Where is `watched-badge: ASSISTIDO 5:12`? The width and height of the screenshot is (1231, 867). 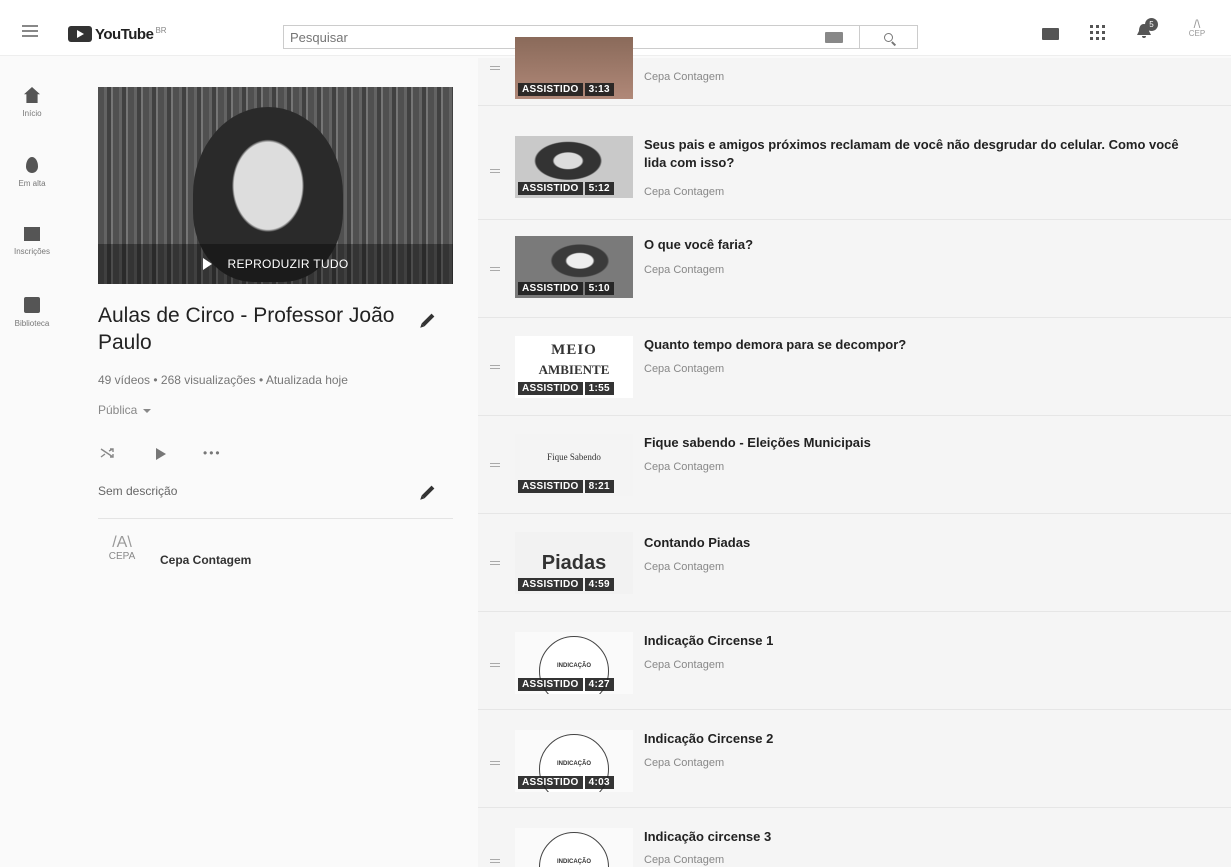 watched-badge: ASSISTIDO 5:12 is located at coordinates (566, 188).